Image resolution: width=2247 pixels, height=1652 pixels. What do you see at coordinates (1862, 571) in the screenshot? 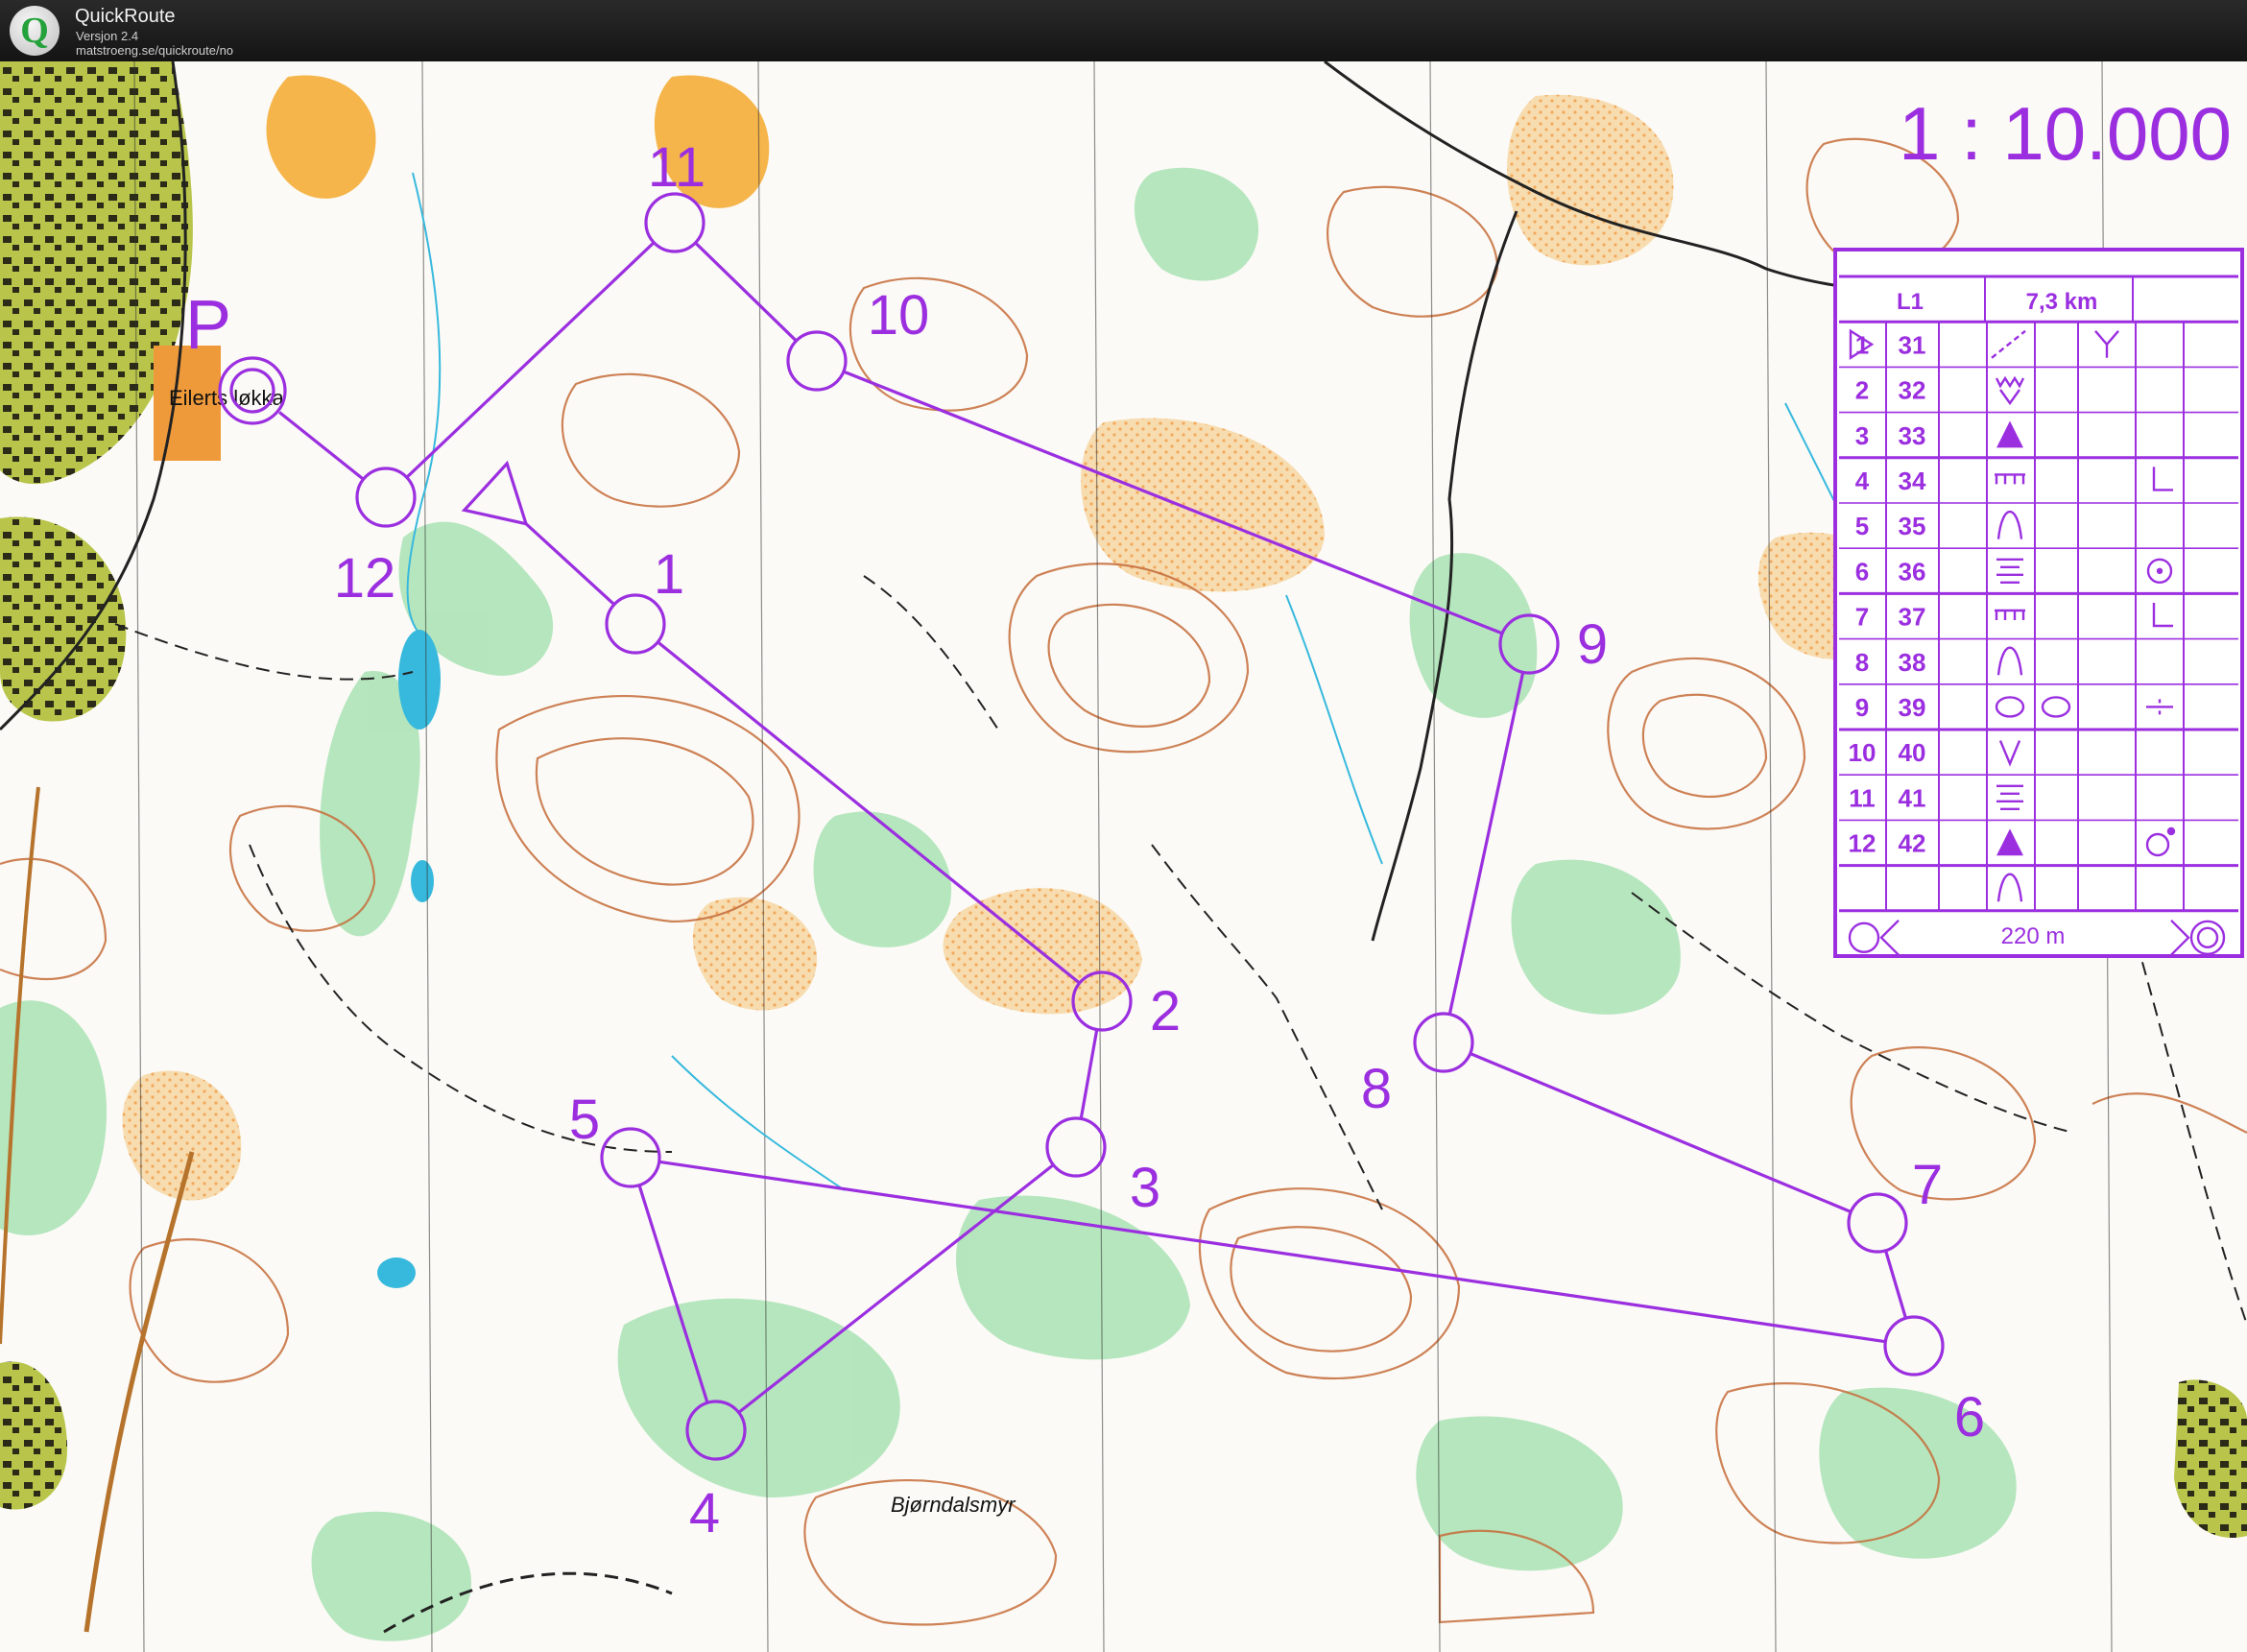
I see `sheet-control-number: 6` at bounding box center [1862, 571].